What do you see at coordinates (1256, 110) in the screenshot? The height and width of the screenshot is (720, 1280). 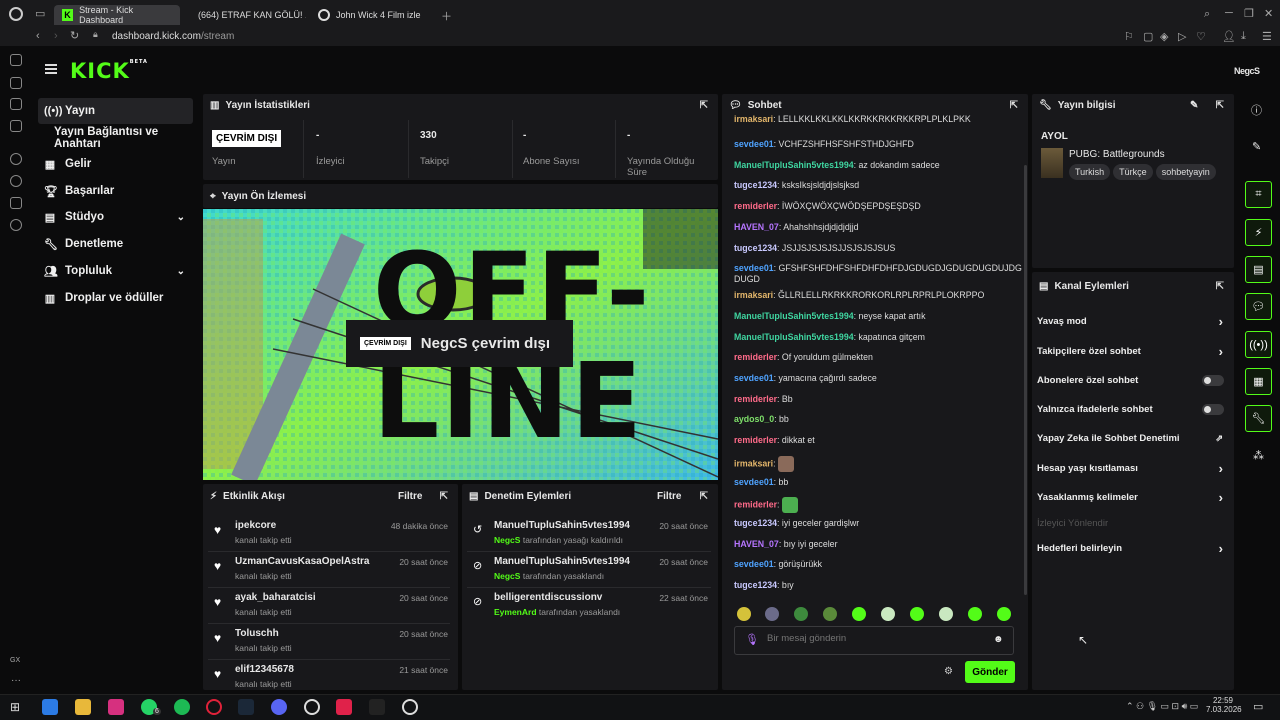 I see `info-icon: ⓘ` at bounding box center [1256, 110].